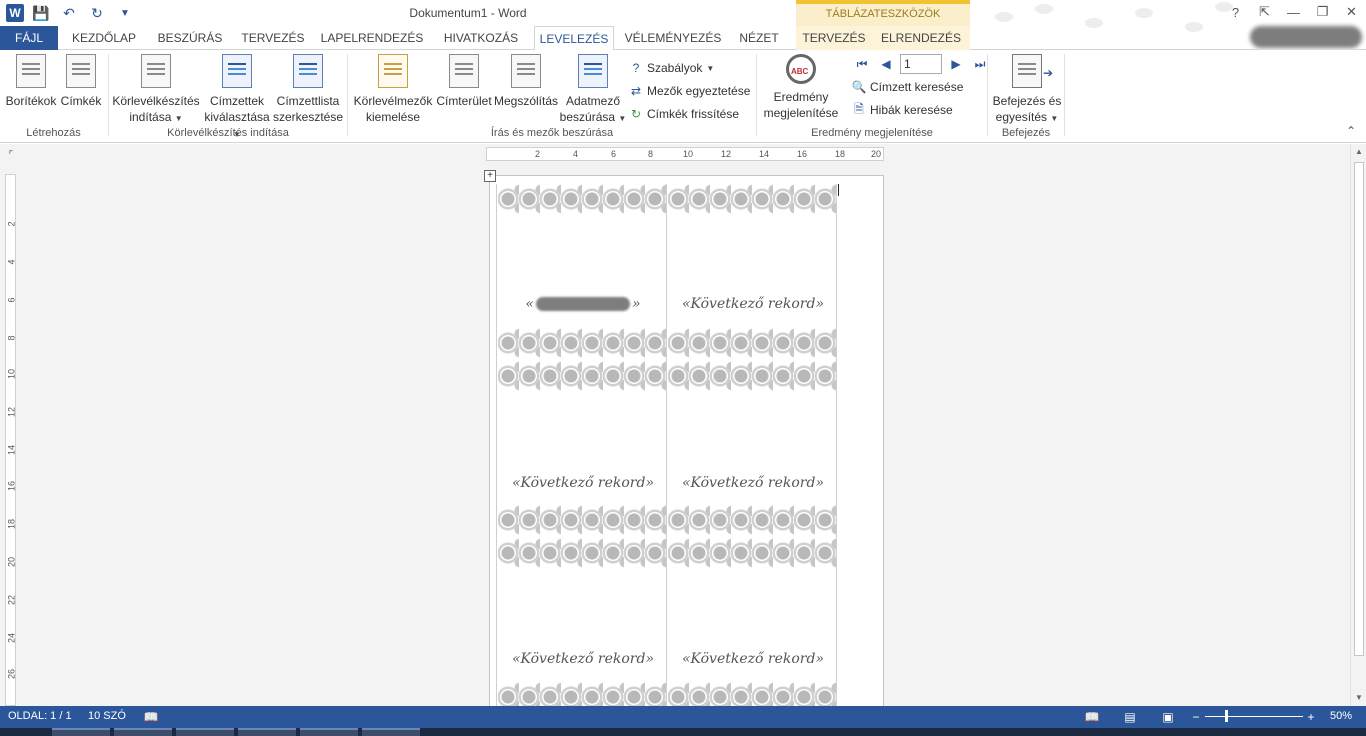 This screenshot has height=736, width=1366. What do you see at coordinates (1130, 717) in the screenshot?
I see `print-layout-icon: ▤` at bounding box center [1130, 717].